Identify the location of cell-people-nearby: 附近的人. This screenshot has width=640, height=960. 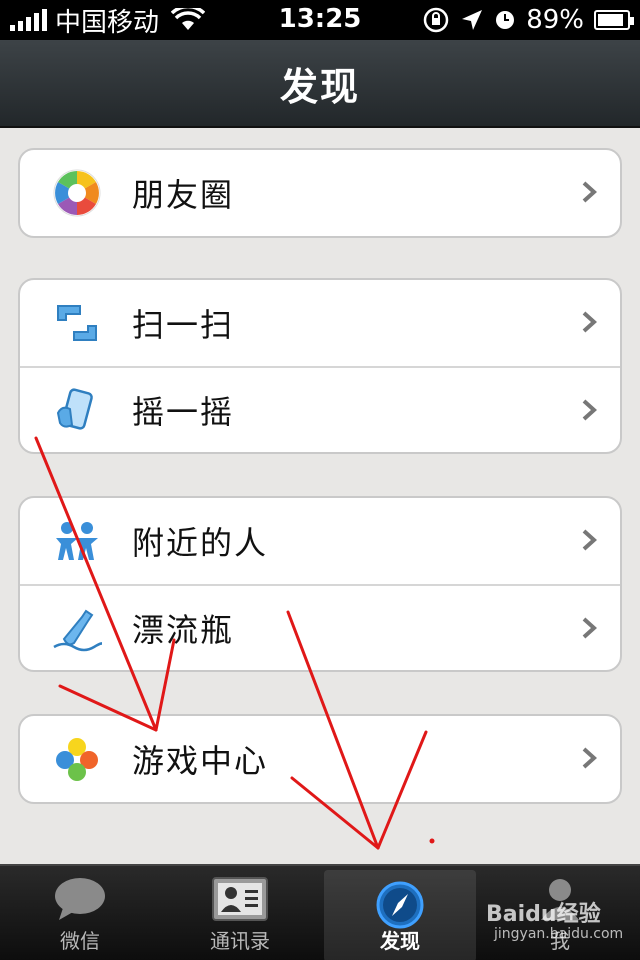
(320, 541).